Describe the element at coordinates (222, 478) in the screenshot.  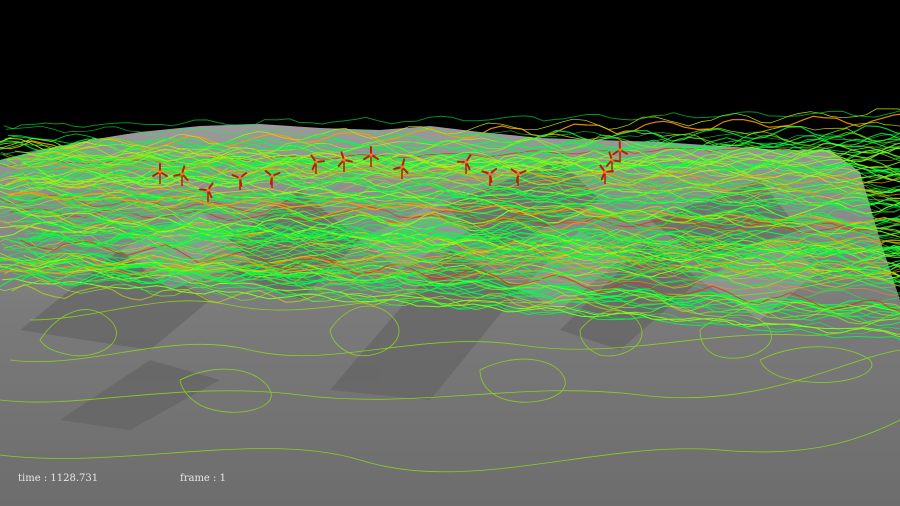
I see `frame-value: 1` at that location.